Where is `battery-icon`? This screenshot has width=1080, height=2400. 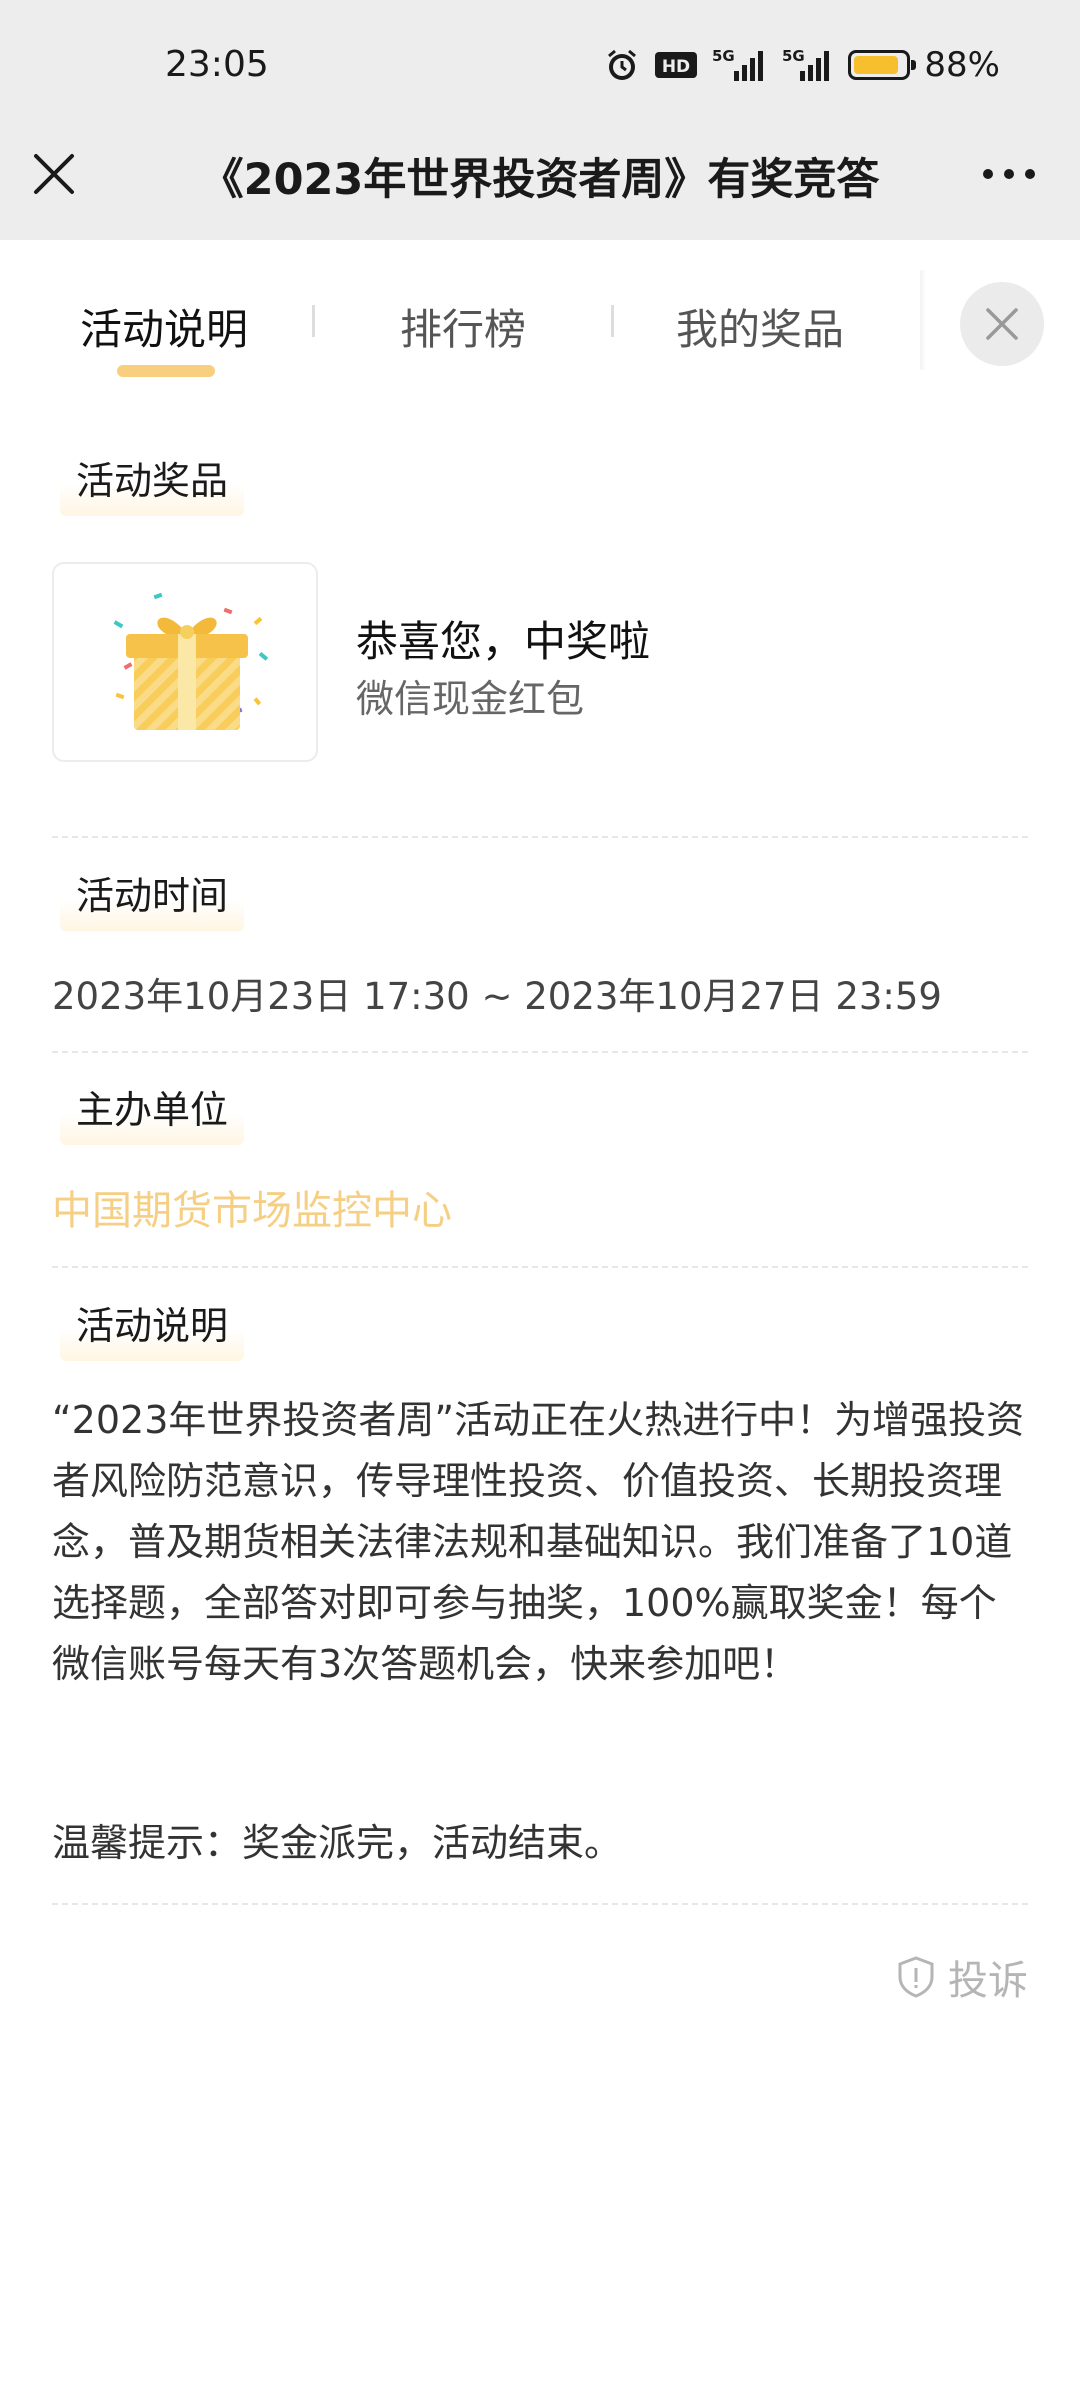
battery-icon is located at coordinates (882, 65).